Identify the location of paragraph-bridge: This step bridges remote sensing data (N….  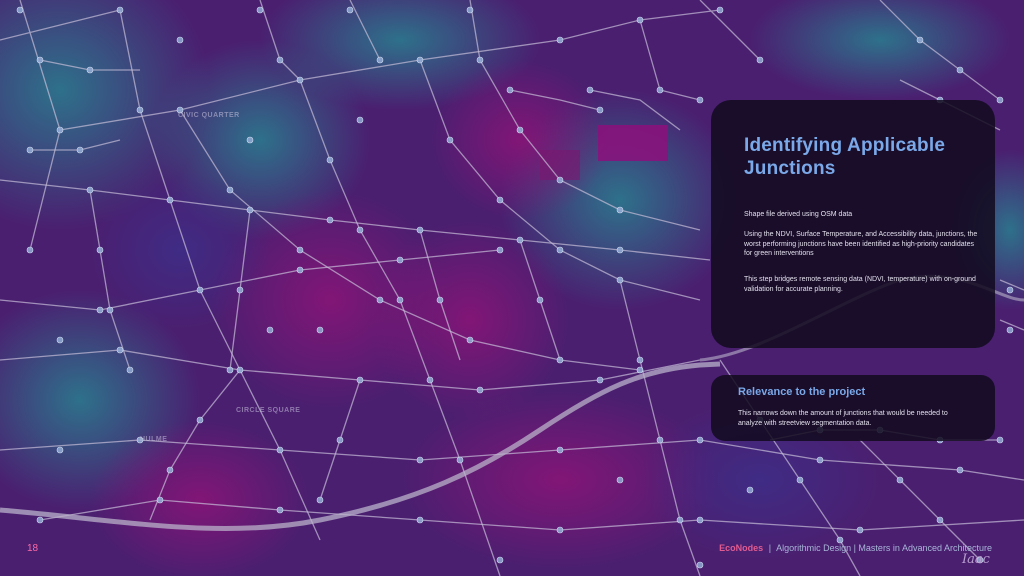
(860, 284).